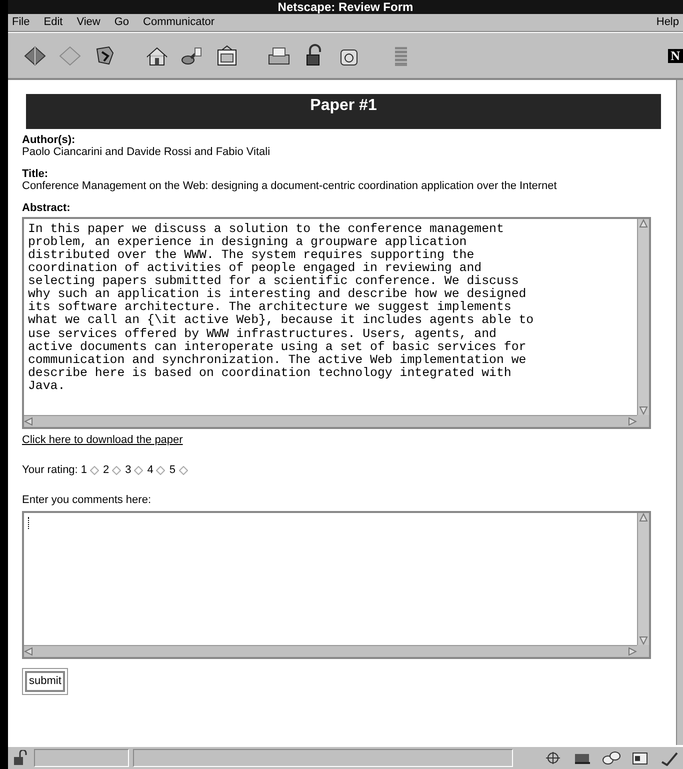 The width and height of the screenshot is (683, 769). Describe the element at coordinates (147, 152) in the screenshot. I see `field-value: Paolo Ciancarini and Davide Rossi and Fabio Vitali` at that location.